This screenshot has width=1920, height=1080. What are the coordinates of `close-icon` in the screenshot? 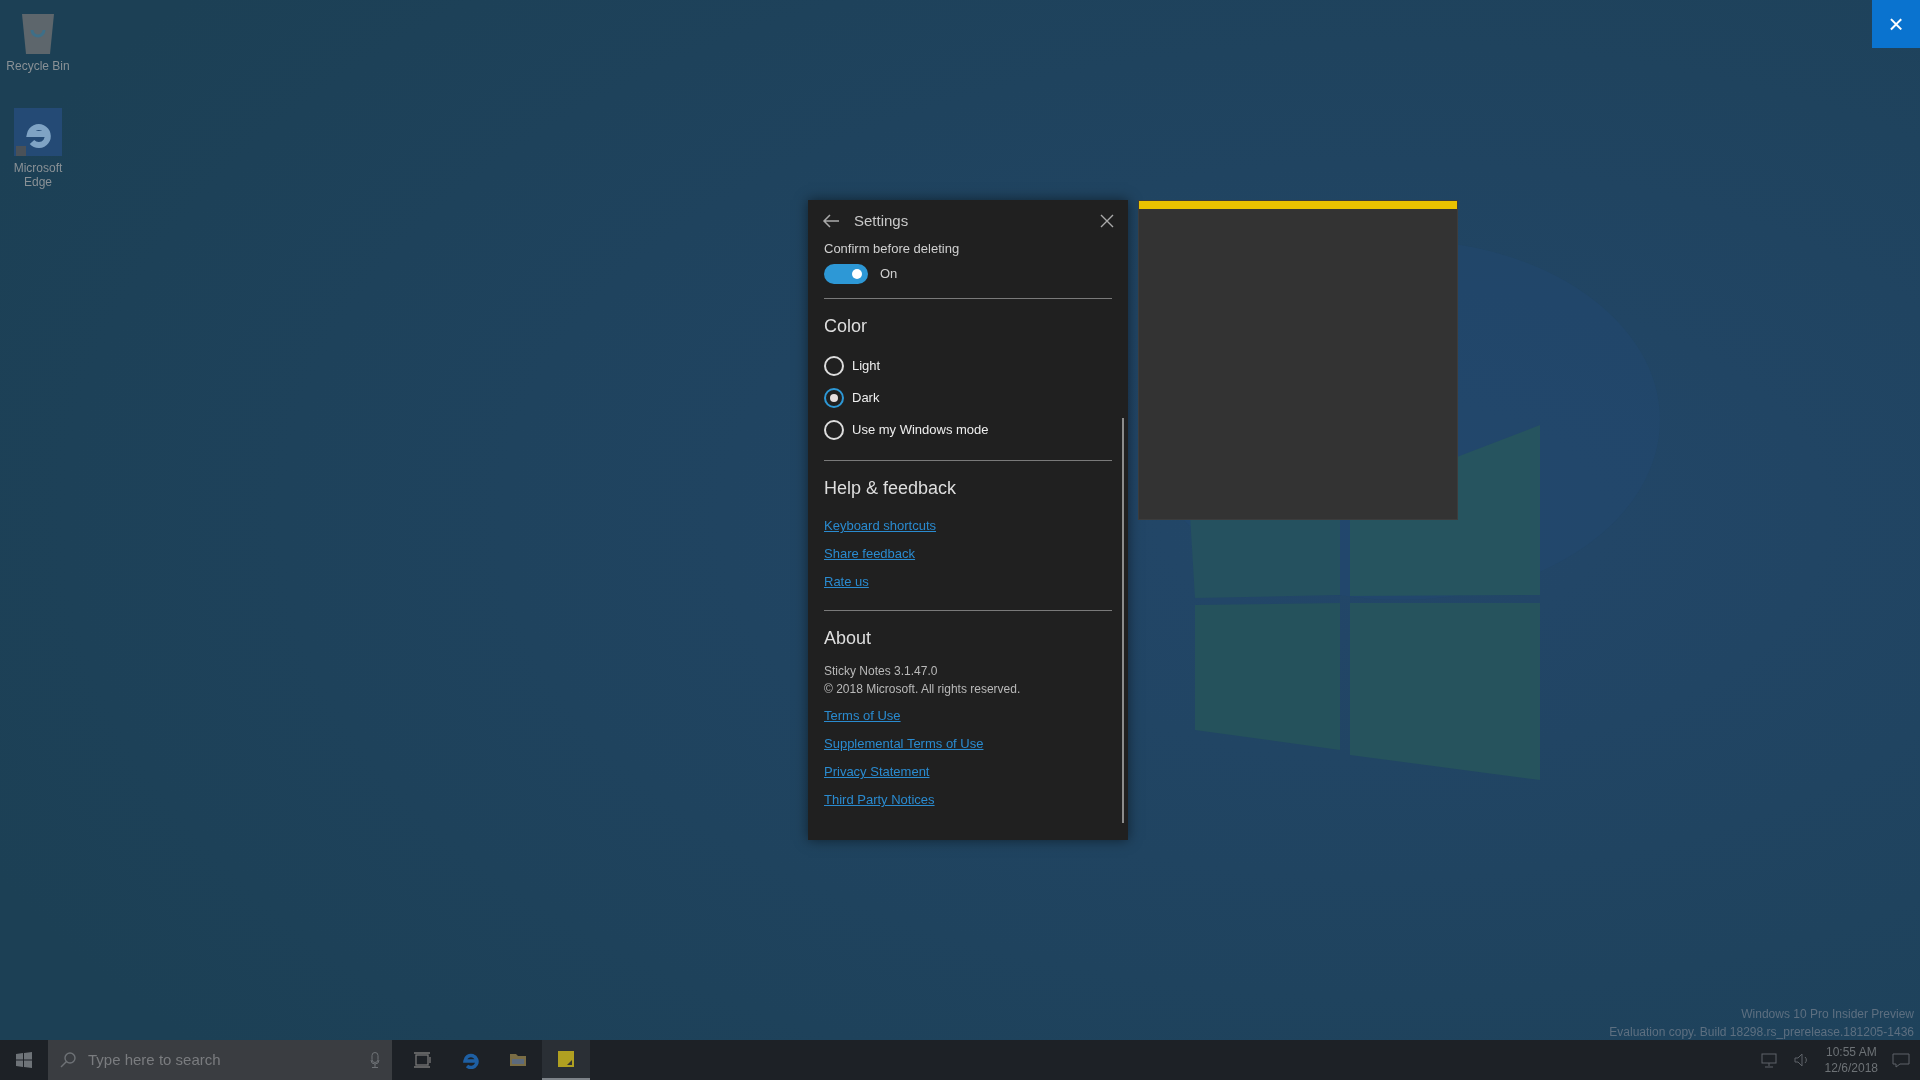 It's located at (1107, 221).